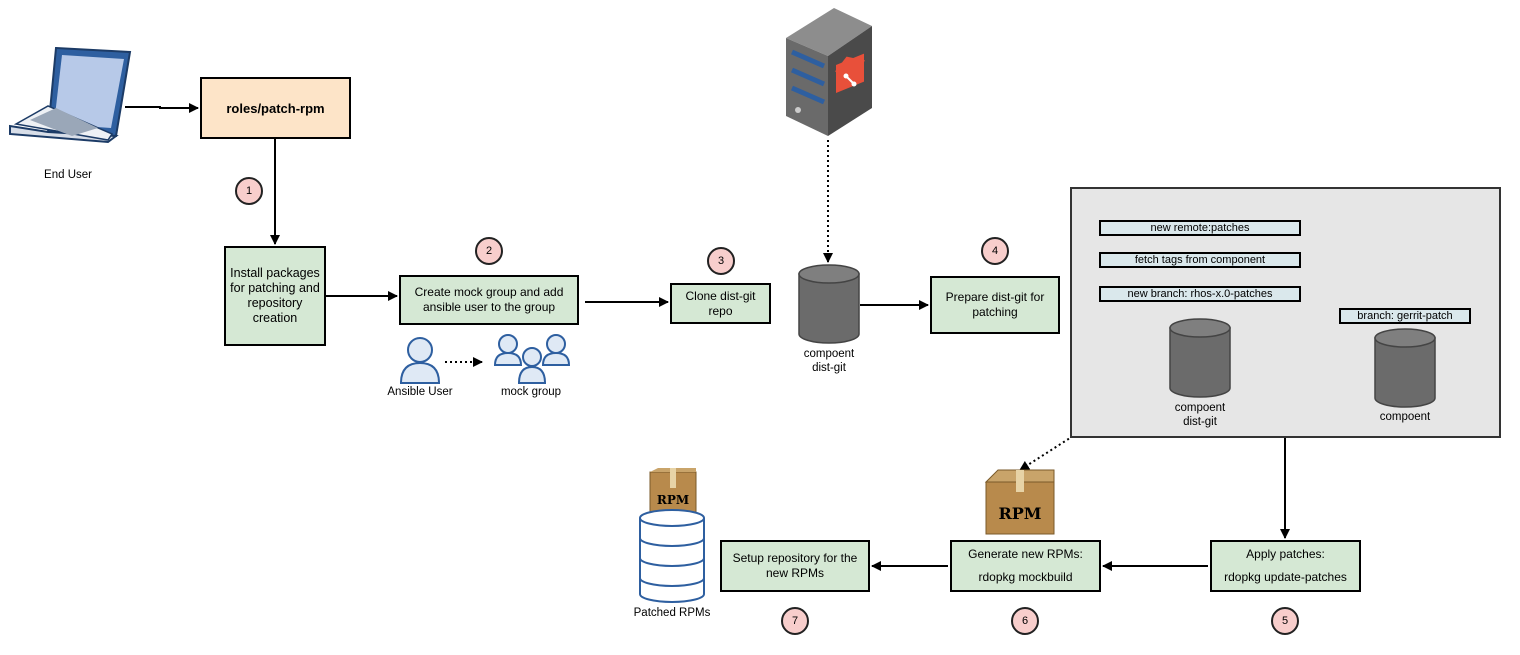 The height and width of the screenshot is (655, 1520). I want to click on step-2-badge: 2, so click(489, 251).